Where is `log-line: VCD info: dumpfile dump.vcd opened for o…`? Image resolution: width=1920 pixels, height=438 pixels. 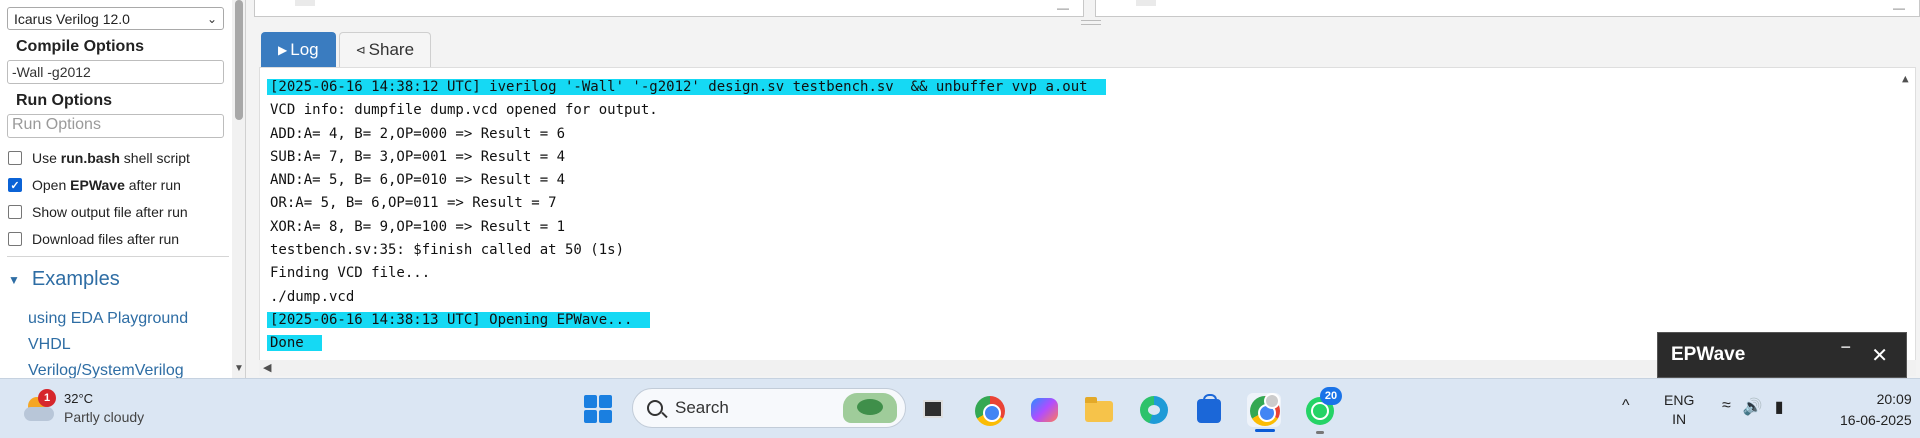 log-line: VCD info: dumpfile dump.vcd opened for o… is located at coordinates (464, 110).